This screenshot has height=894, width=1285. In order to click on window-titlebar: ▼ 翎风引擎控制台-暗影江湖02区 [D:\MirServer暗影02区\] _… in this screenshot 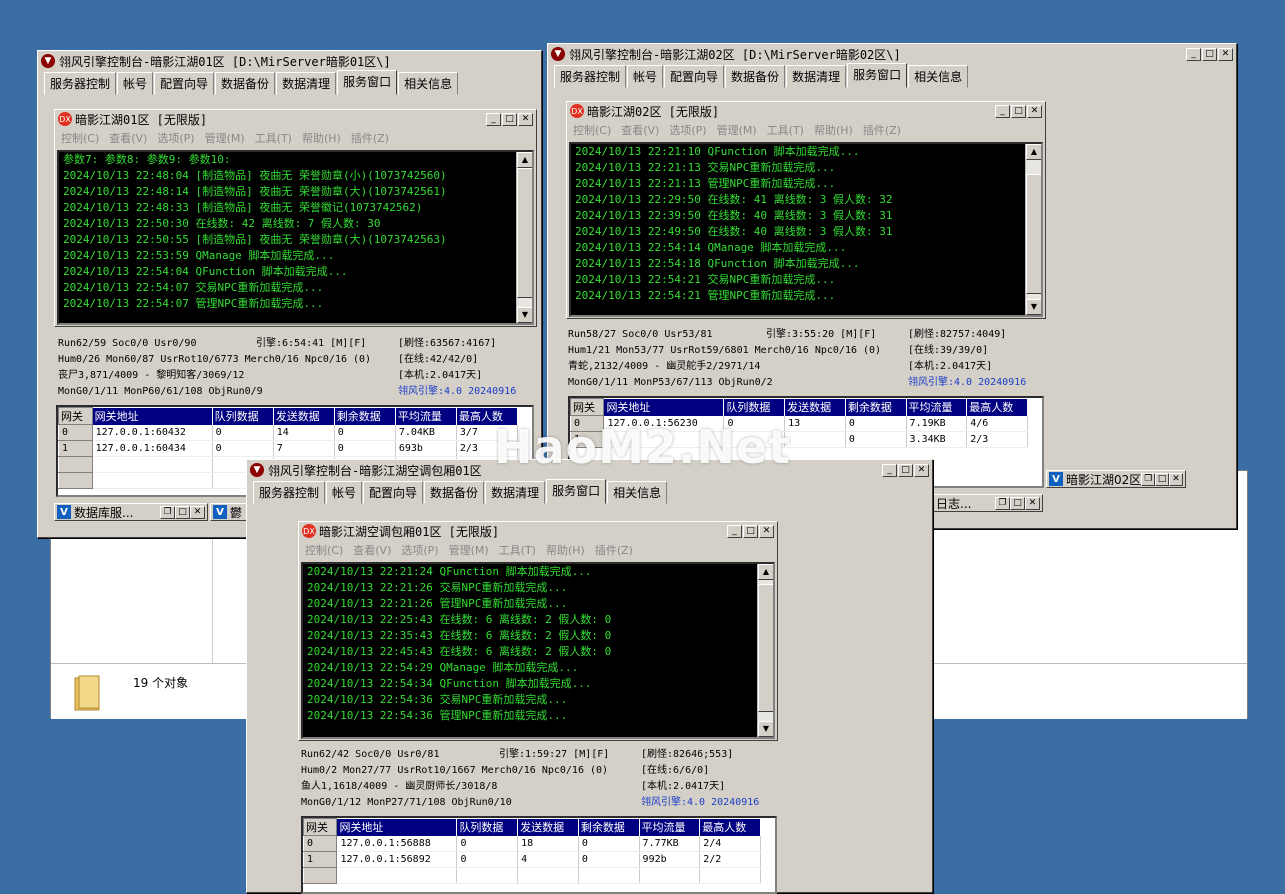, I will do `click(892, 54)`.